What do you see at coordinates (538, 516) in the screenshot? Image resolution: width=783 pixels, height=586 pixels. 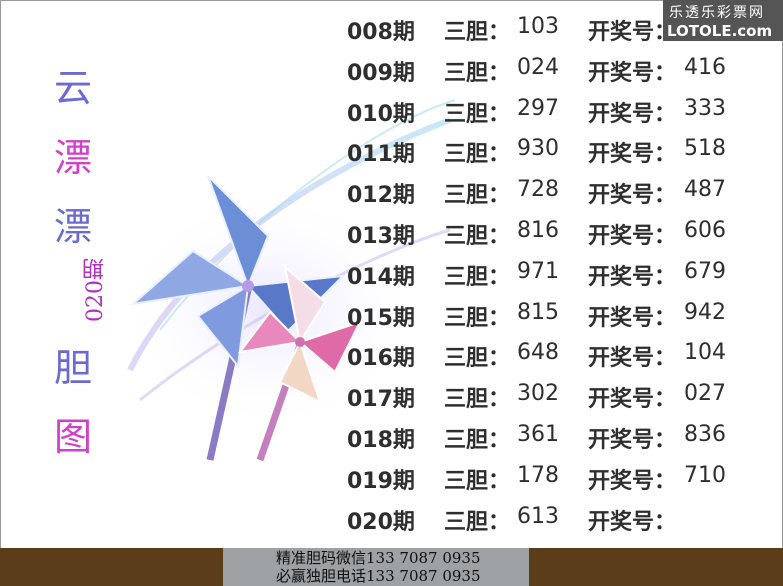 I see `sandan-value: 613` at bounding box center [538, 516].